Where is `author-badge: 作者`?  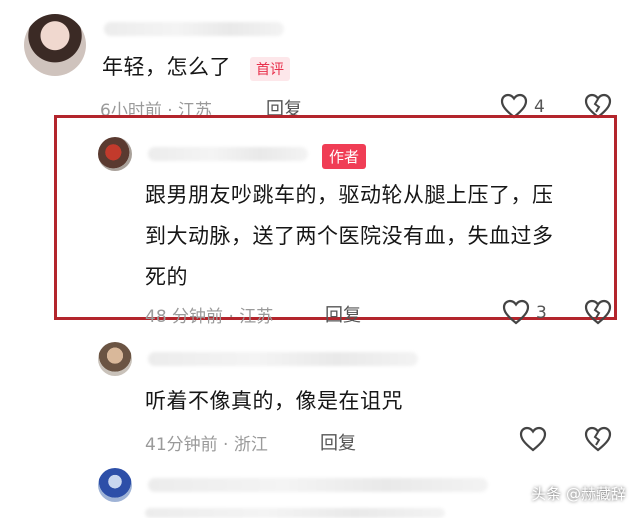 author-badge: 作者 is located at coordinates (344, 156).